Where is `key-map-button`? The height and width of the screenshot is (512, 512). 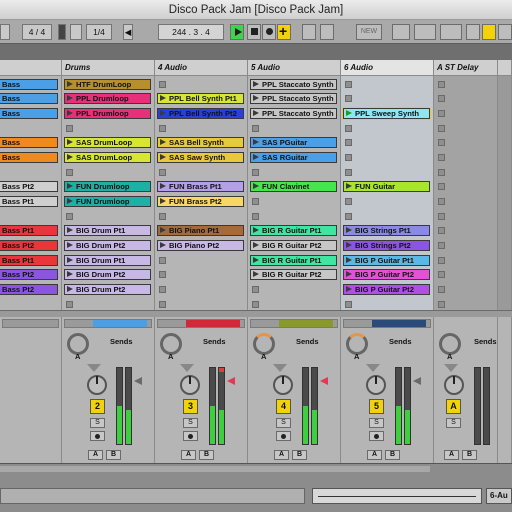 key-map-button is located at coordinates (505, 32).